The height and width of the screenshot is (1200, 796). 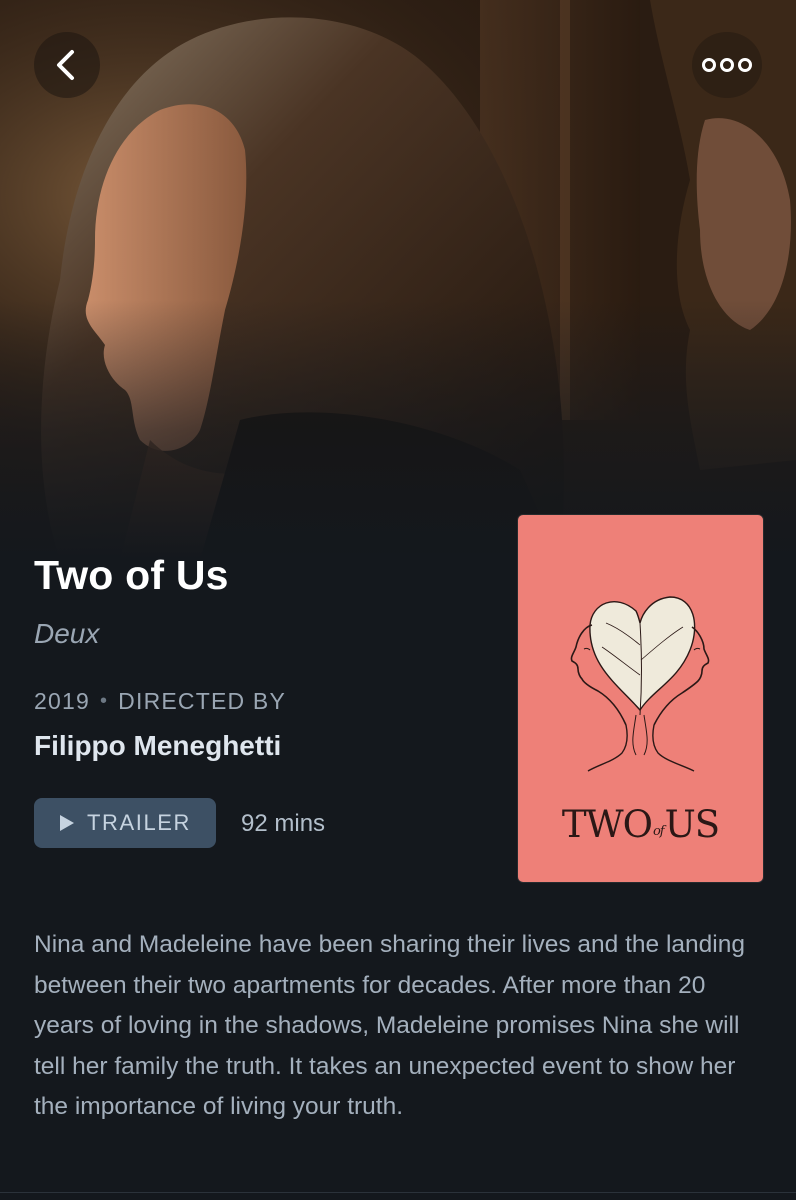 I want to click on more-options-button, so click(x=727, y=65).